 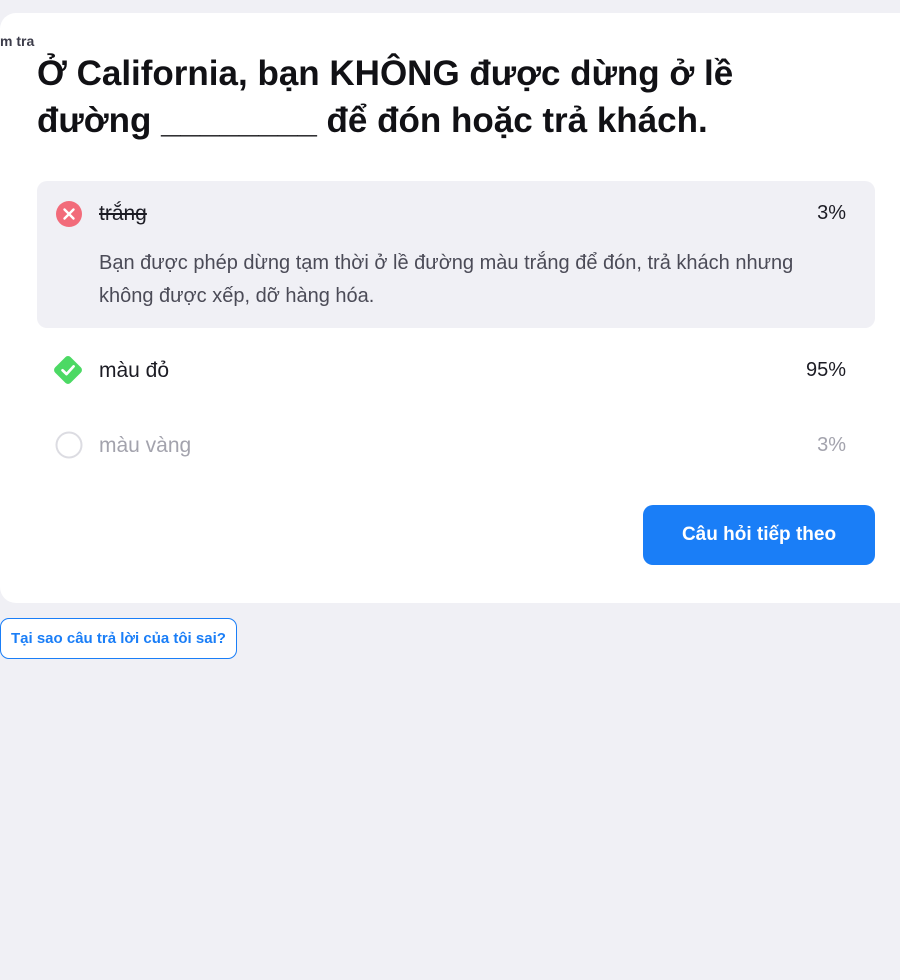 I want to click on answer-label: trắng, so click(x=123, y=213).